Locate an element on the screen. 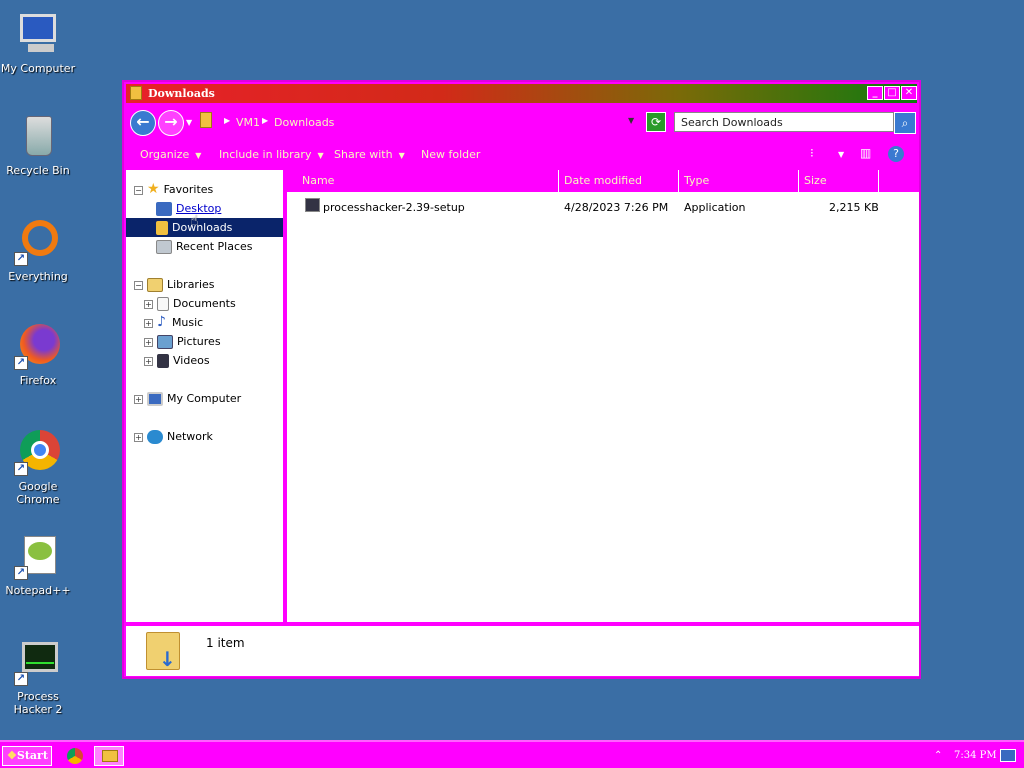 The image size is (1024, 768). computer-icon is located at coordinates (155, 399).